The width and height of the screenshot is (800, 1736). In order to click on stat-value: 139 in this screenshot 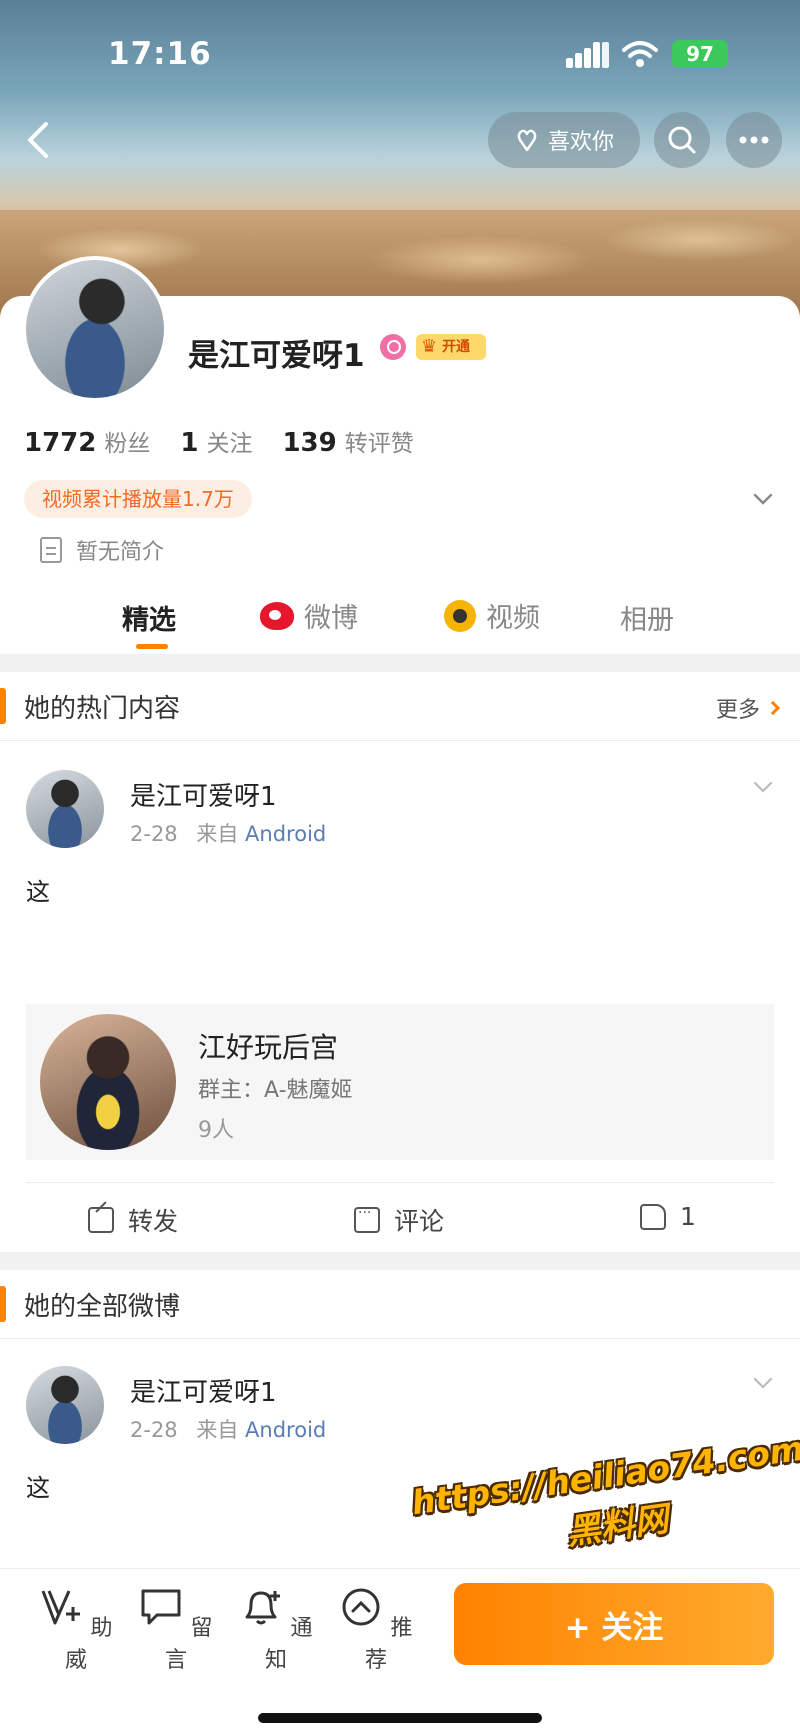, I will do `click(309, 443)`.